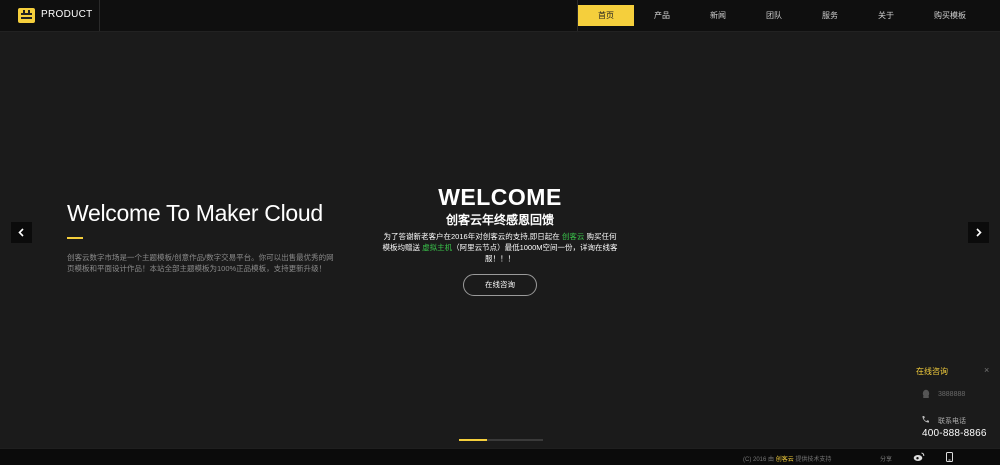 The height and width of the screenshot is (465, 1000). I want to click on promo-subtitle: 创客云年终感恩回馈, so click(499, 220).